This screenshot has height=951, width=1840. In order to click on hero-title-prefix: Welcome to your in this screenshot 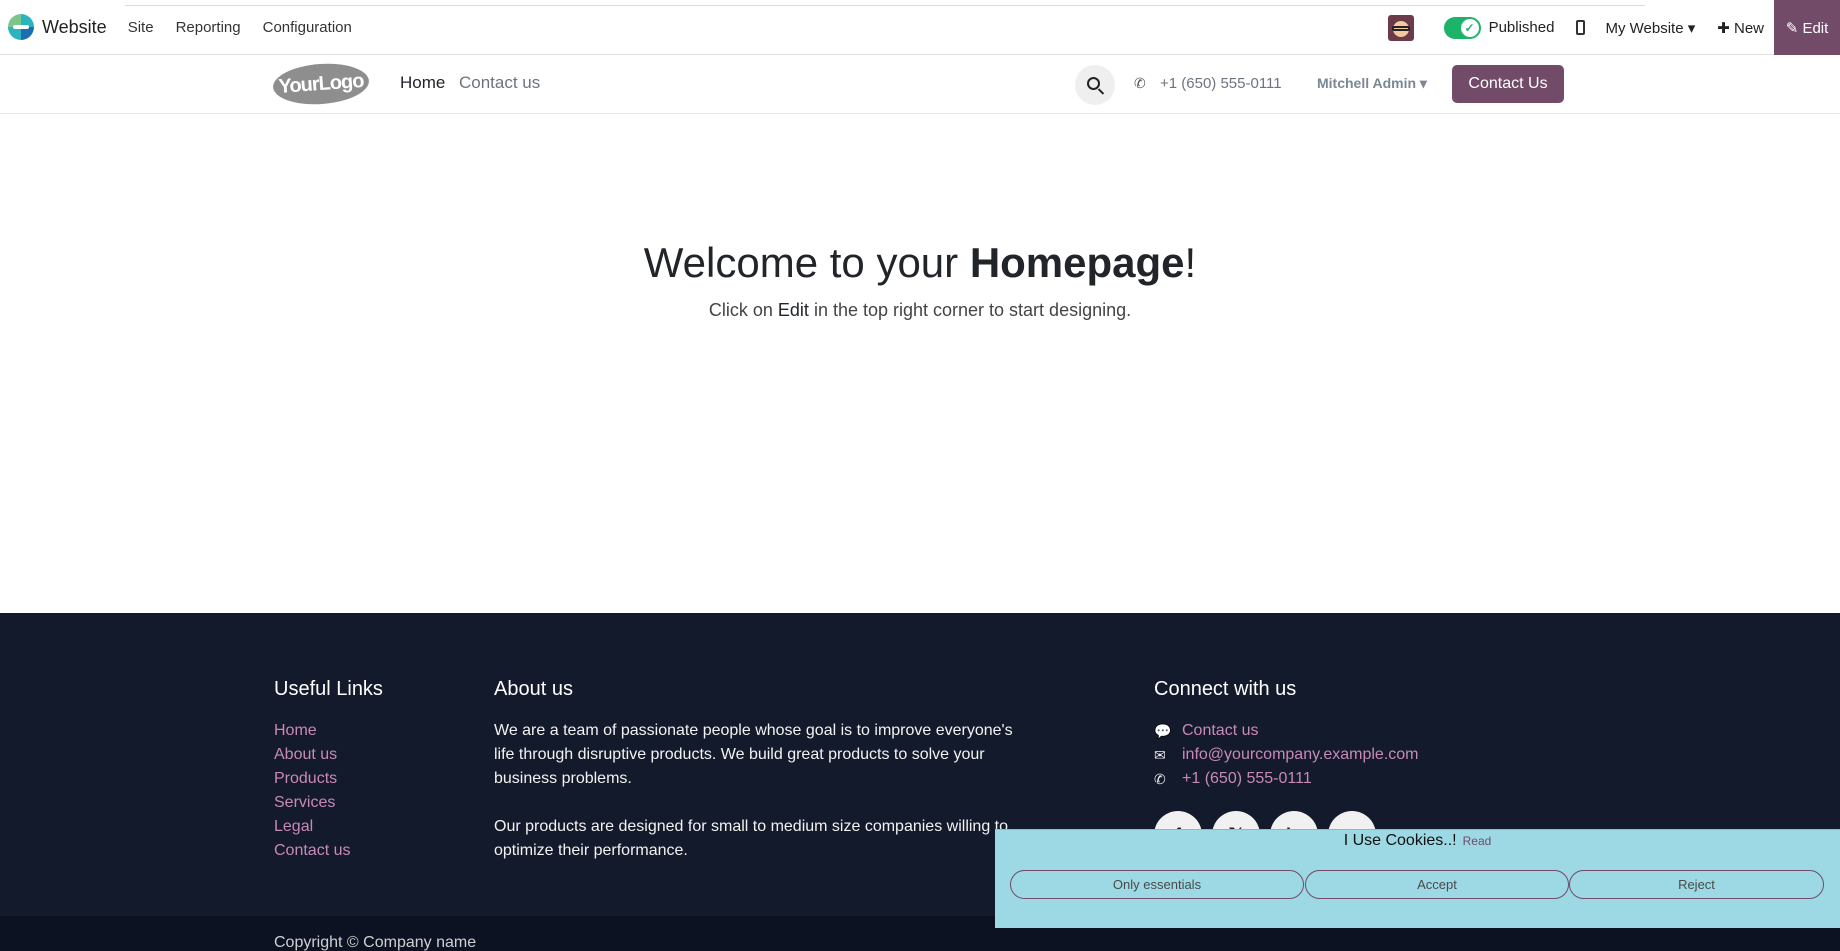, I will do `click(806, 262)`.